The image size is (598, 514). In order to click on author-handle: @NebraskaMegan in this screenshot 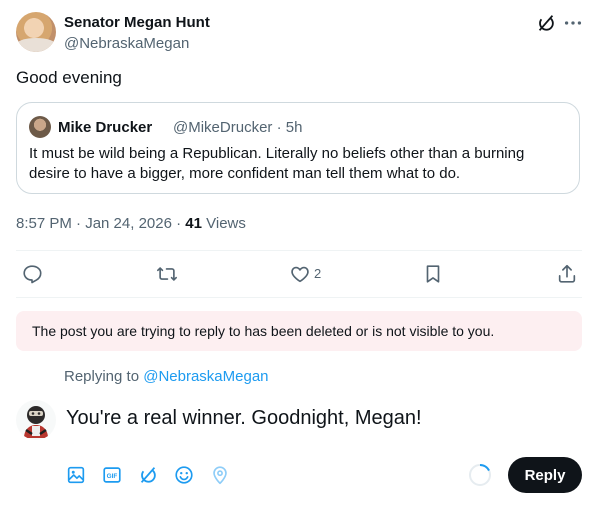, I will do `click(126, 44)`.